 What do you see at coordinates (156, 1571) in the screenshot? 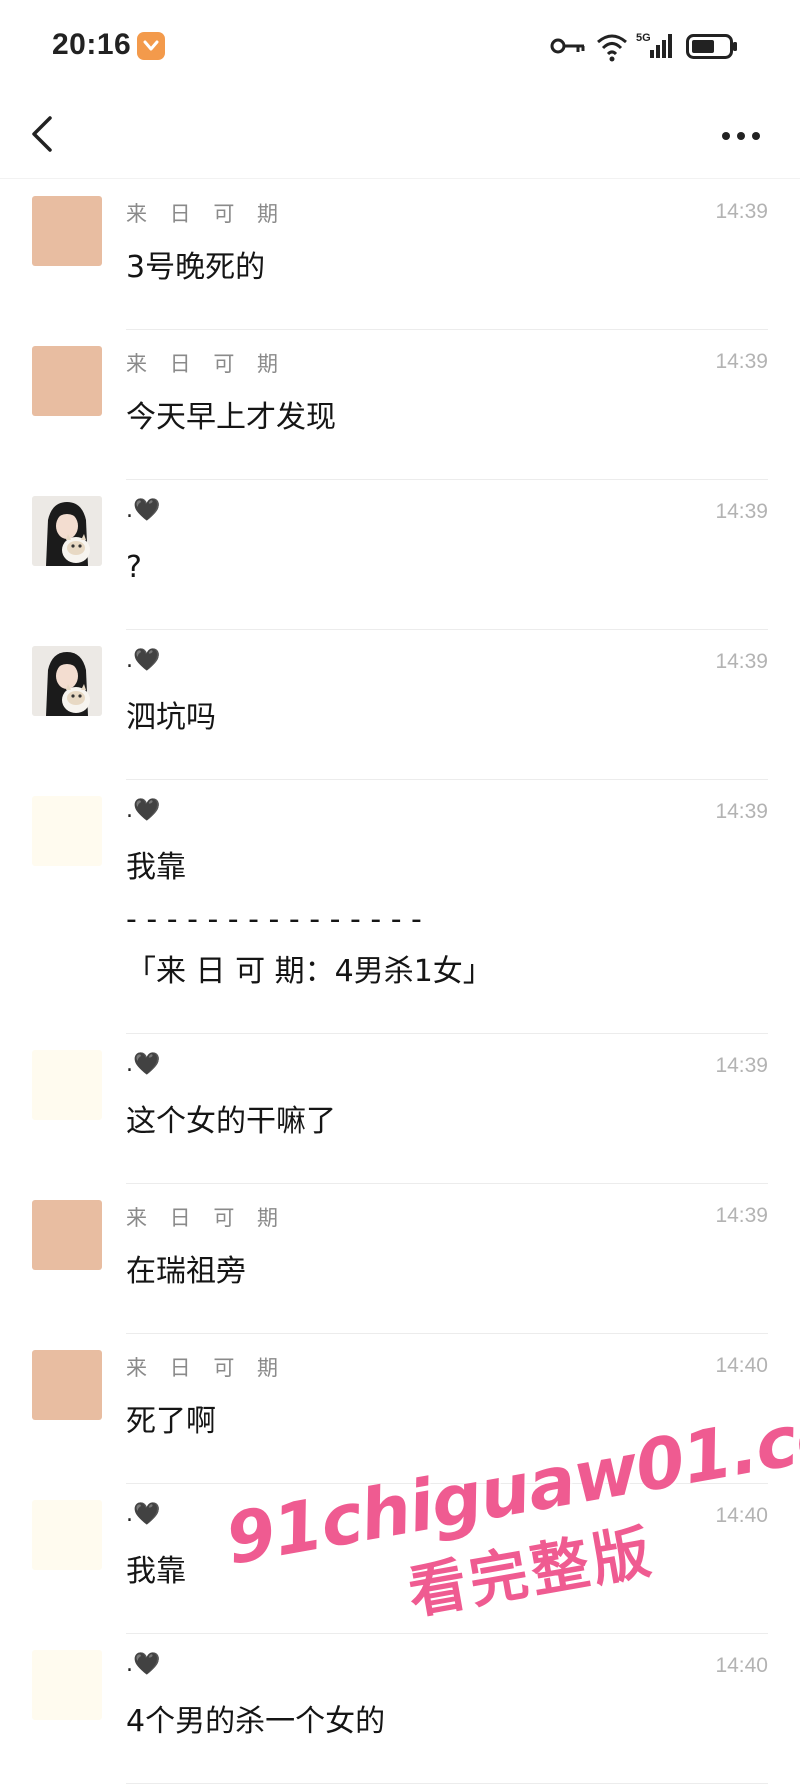
I see `message-text: 我靠` at bounding box center [156, 1571].